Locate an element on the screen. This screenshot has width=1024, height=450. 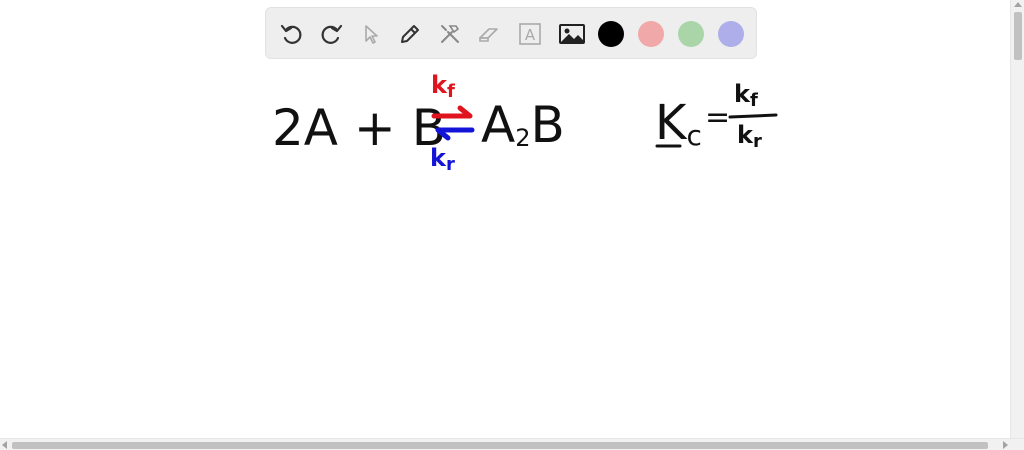
pen-icon is located at coordinates (410, 34).